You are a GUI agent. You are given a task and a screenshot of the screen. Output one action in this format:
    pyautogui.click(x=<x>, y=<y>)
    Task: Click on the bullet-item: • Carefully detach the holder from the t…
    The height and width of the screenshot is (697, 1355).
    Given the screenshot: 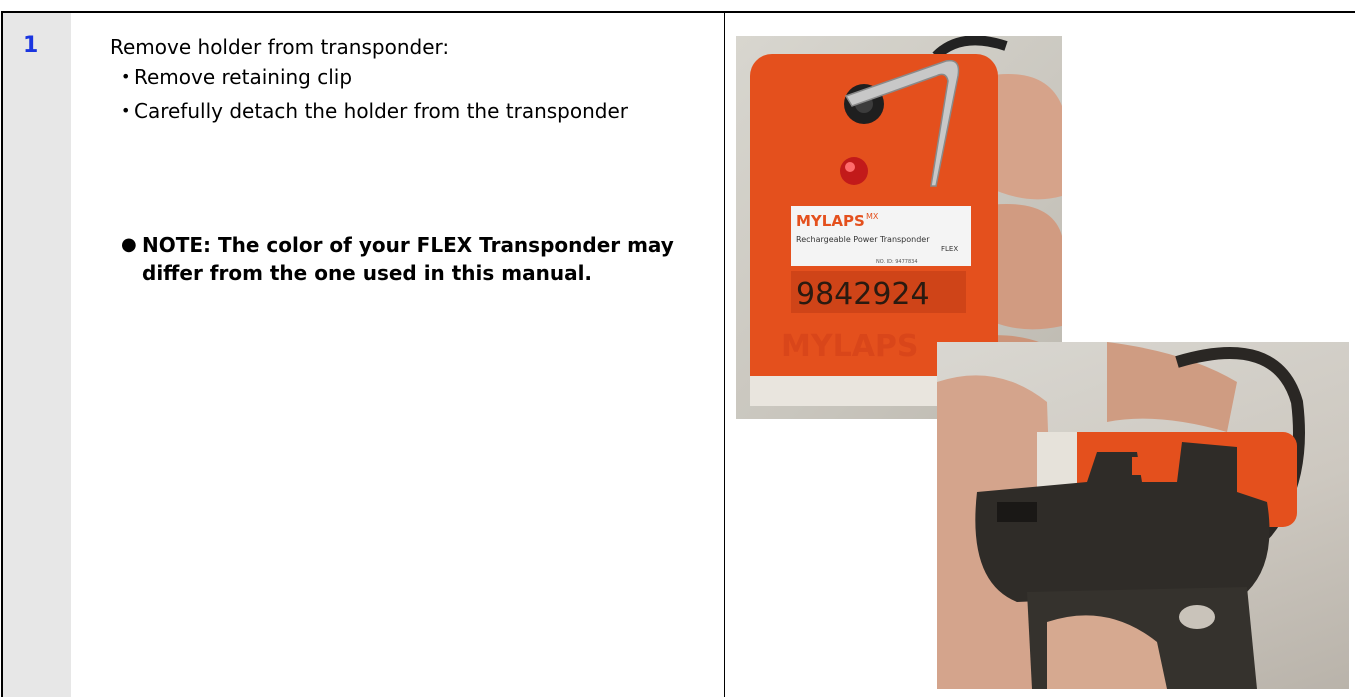 What is the action you would take?
    pyautogui.click(x=411, y=111)
    